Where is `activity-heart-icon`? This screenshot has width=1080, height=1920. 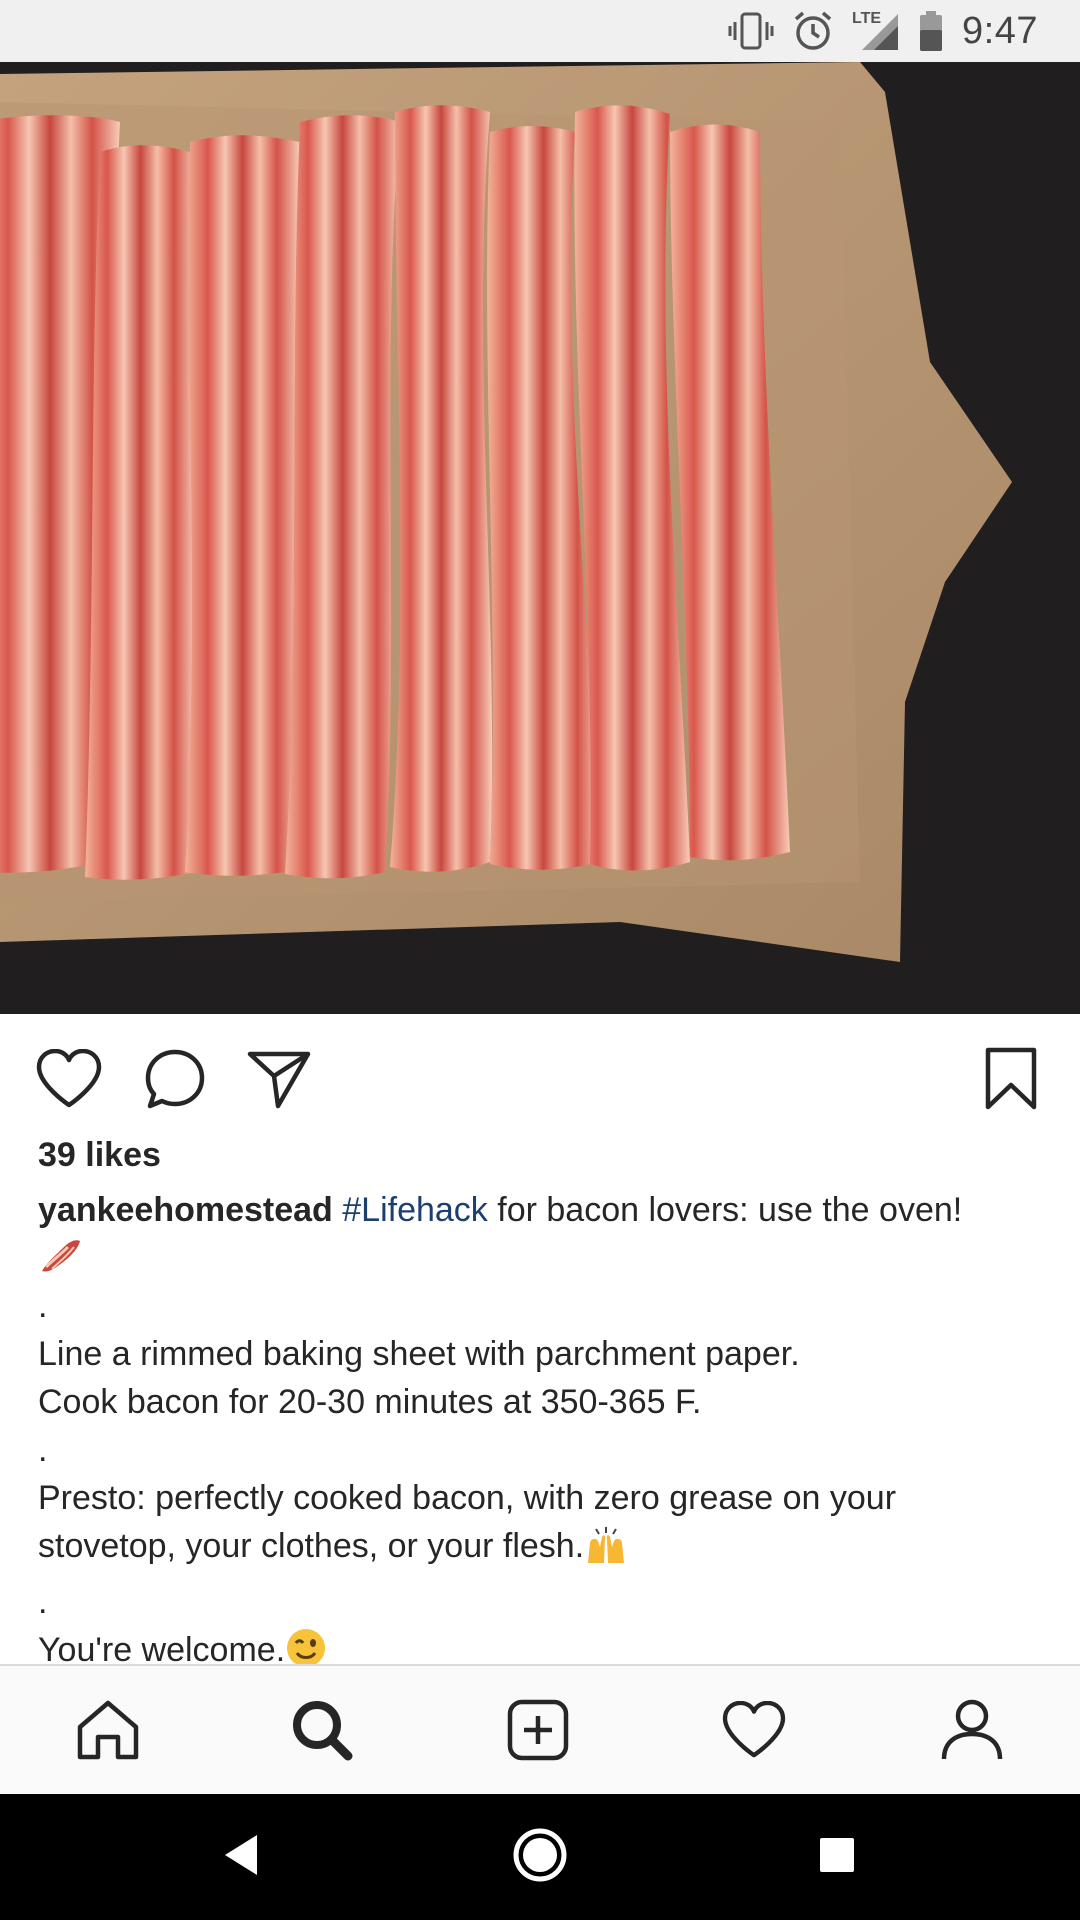
activity-heart-icon is located at coordinates (754, 1732).